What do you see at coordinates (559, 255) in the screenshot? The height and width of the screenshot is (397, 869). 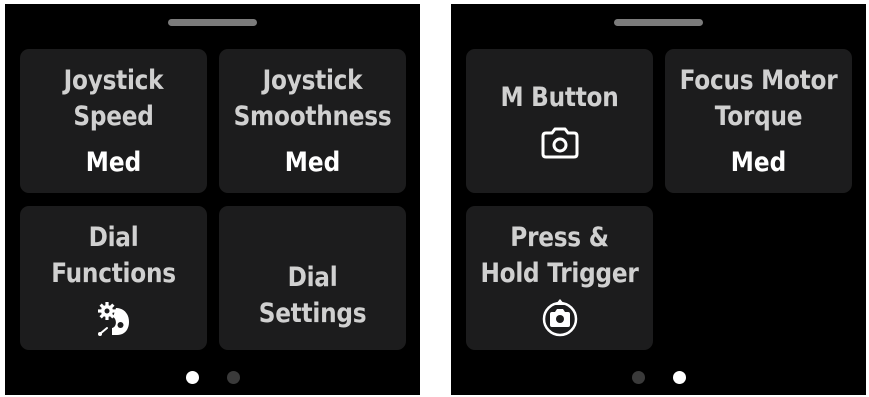 I see `tile-title: Press & Hold Trigger` at bounding box center [559, 255].